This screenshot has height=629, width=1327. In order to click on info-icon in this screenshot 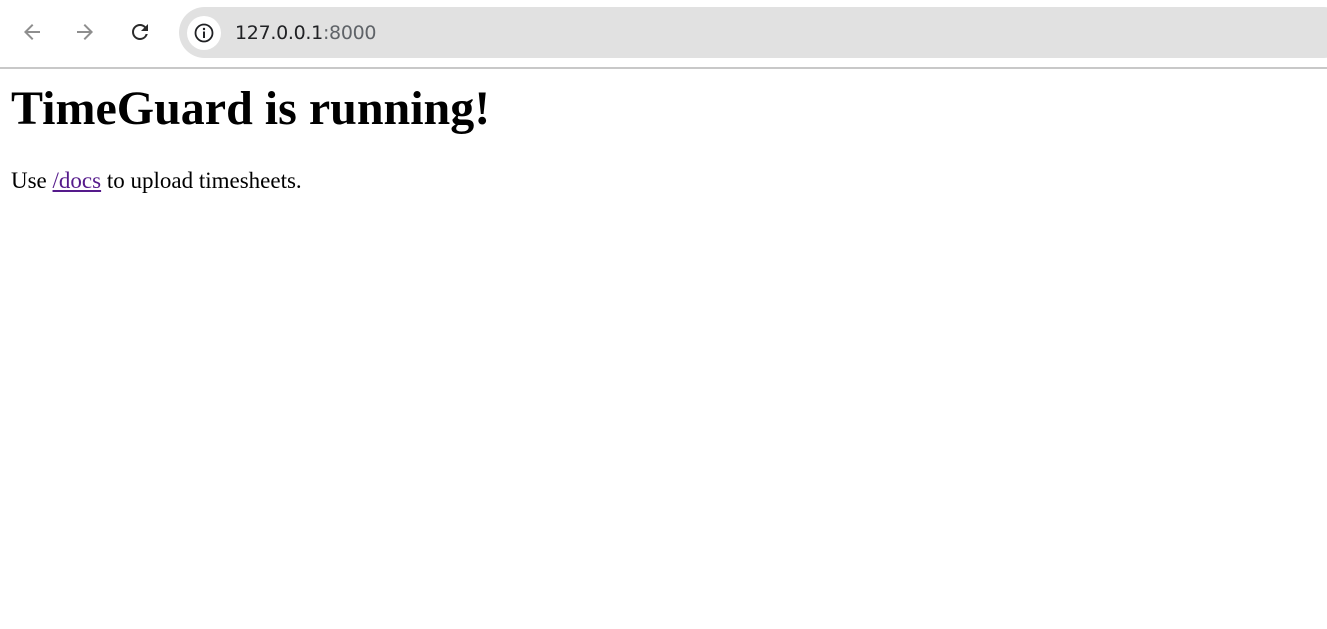, I will do `click(204, 33)`.